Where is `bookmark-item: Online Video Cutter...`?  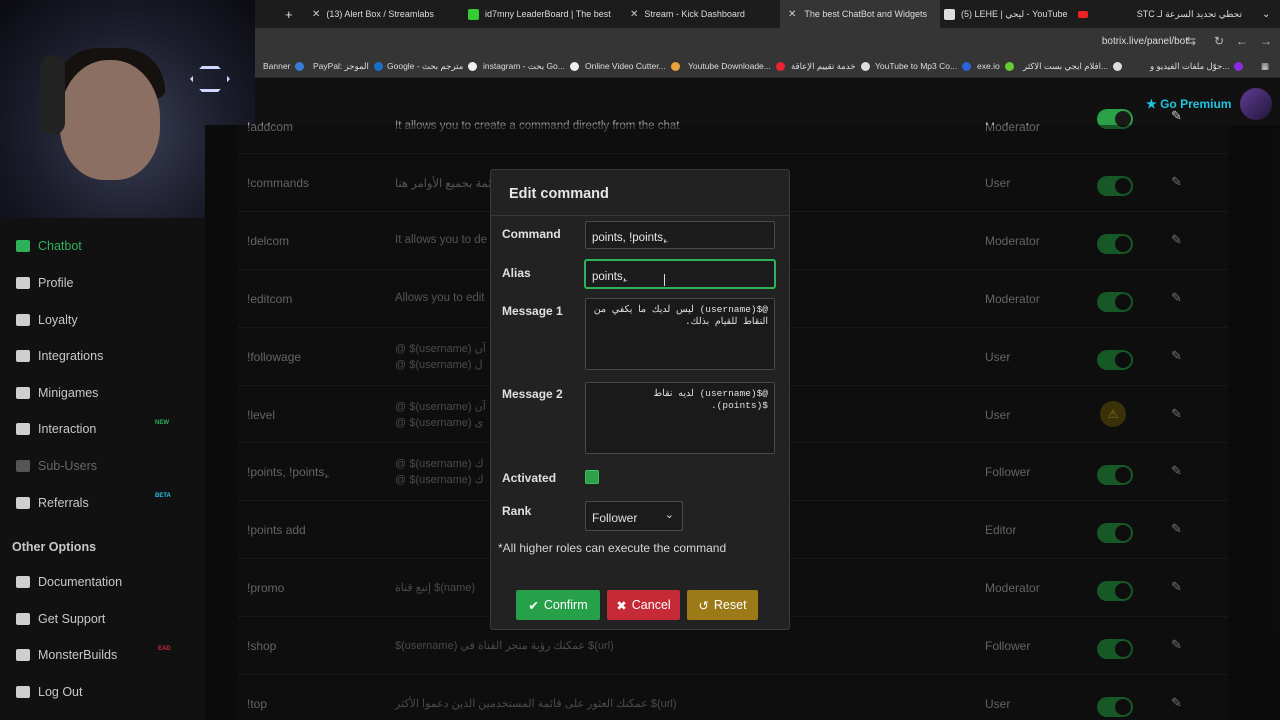
bookmark-item: Online Video Cutter... is located at coordinates (632, 66).